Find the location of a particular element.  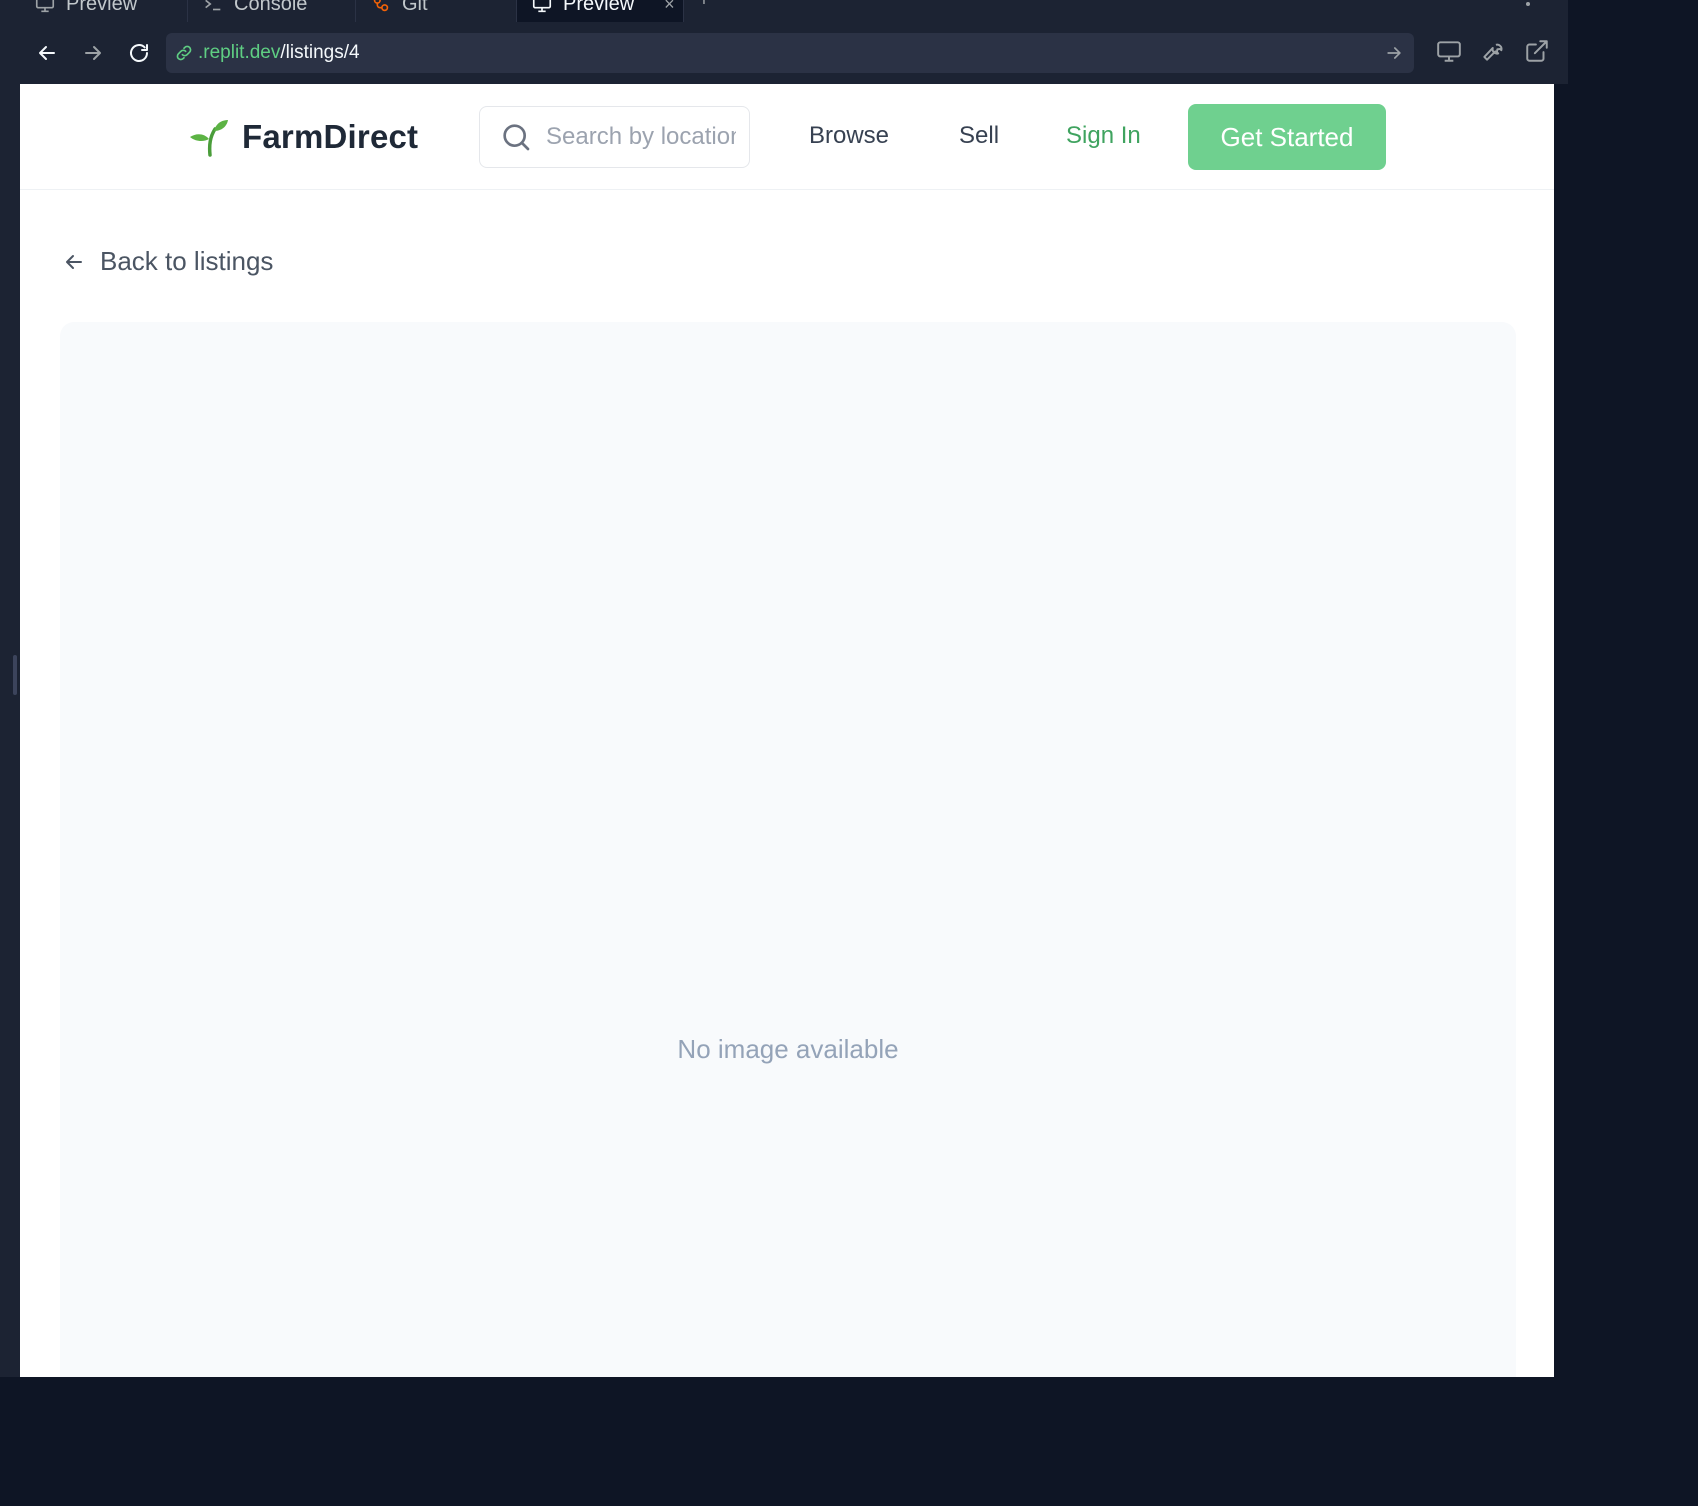

tab-console: Console is located at coordinates (272, 11).